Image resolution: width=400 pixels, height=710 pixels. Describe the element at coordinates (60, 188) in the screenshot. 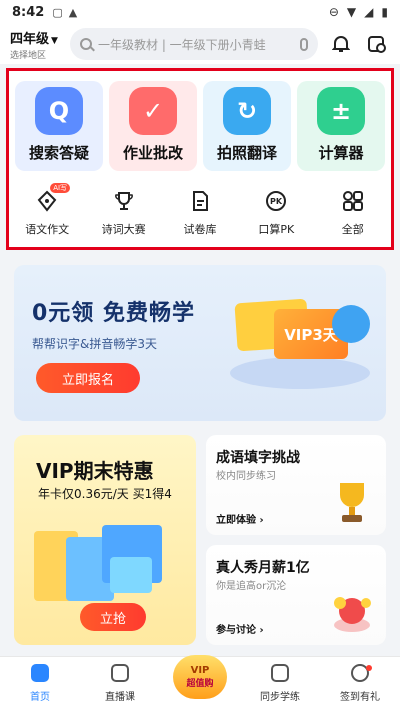

I see `ai-badge: AI写` at that location.